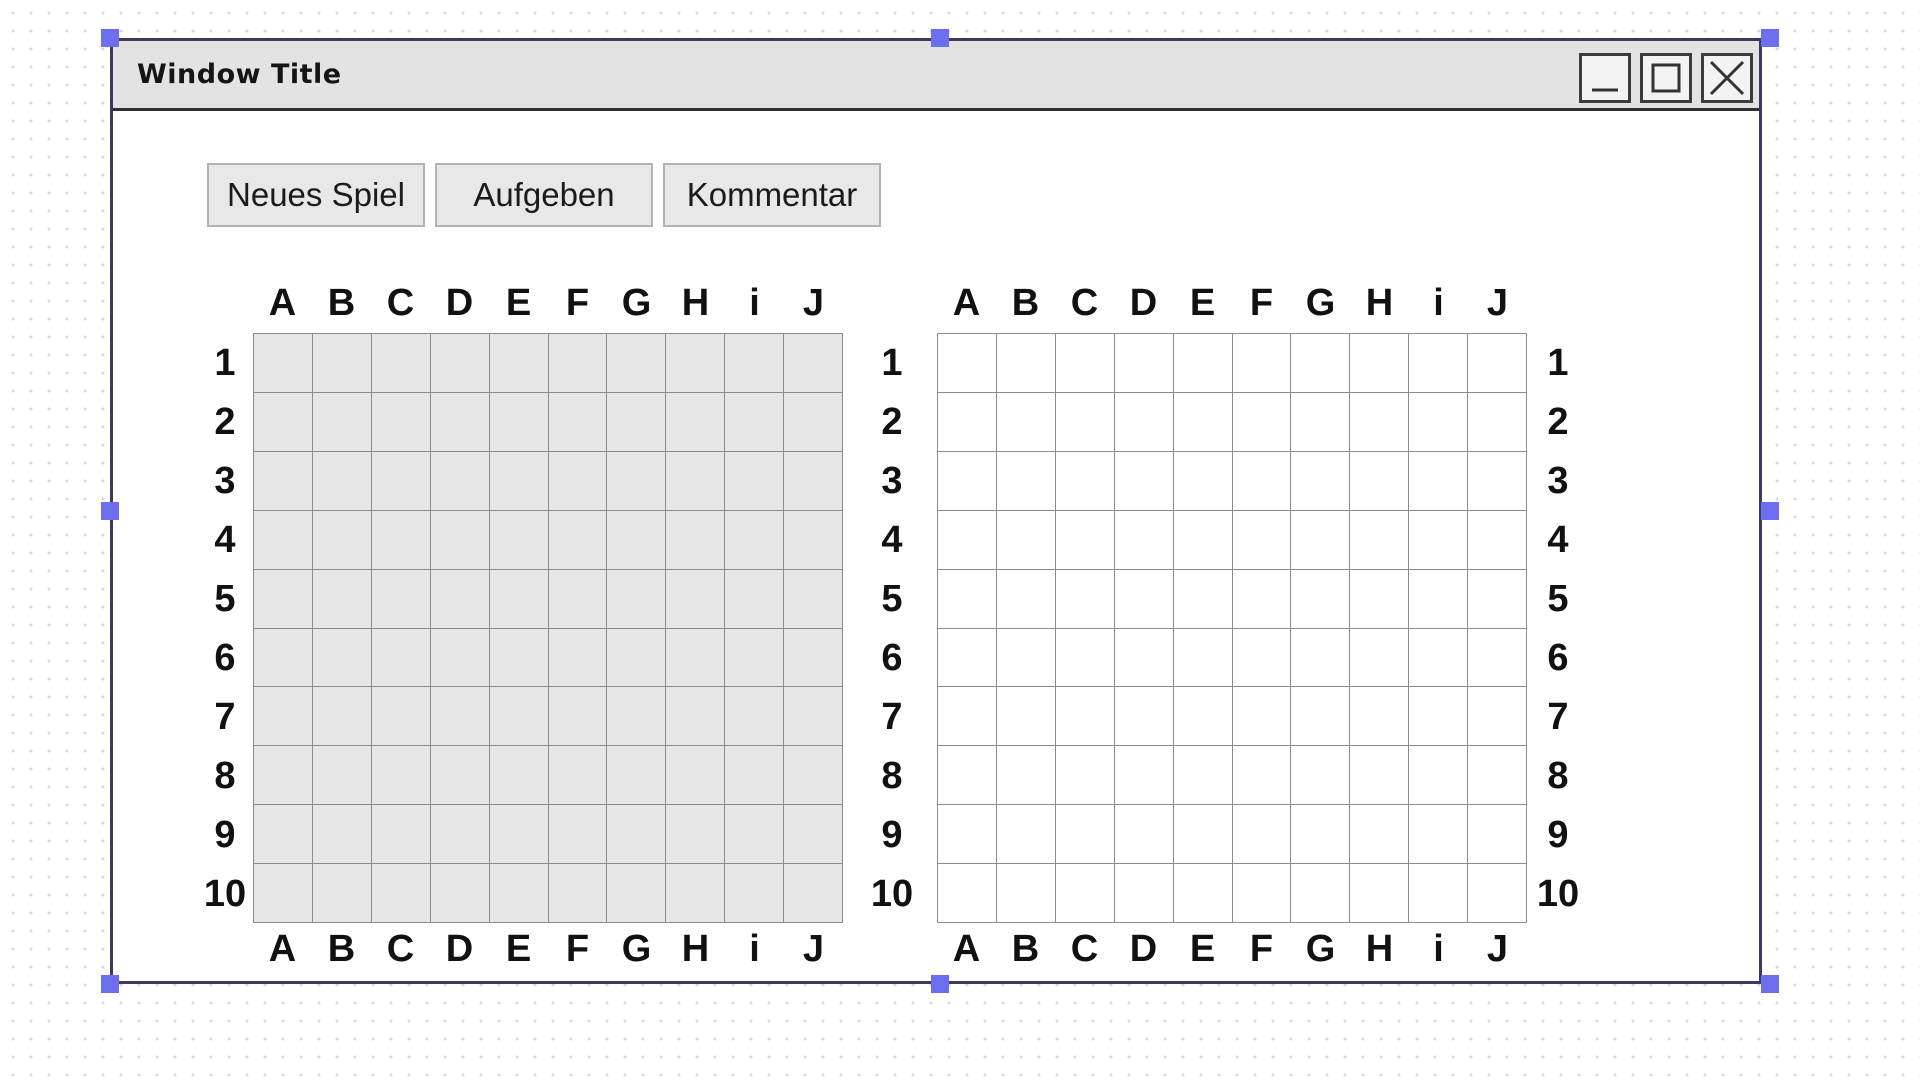 The image size is (1920, 1080). I want to click on resize-handle-bottom-center, so click(940, 984).